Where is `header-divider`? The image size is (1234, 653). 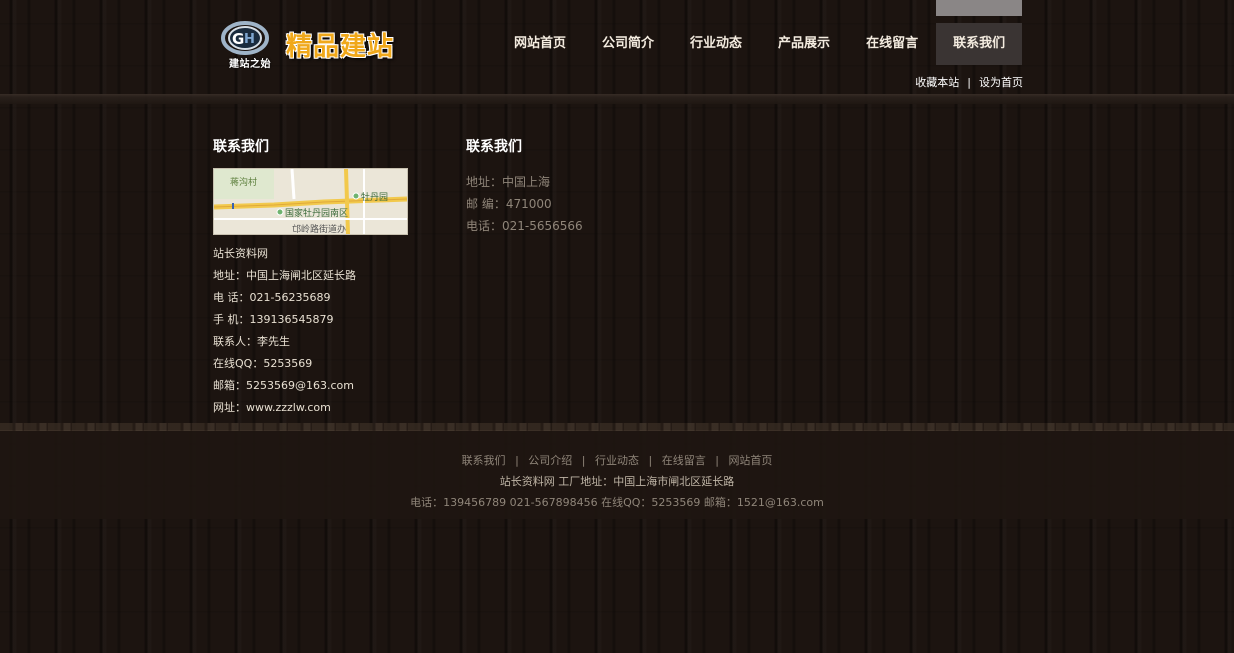 header-divider is located at coordinates (617, 99).